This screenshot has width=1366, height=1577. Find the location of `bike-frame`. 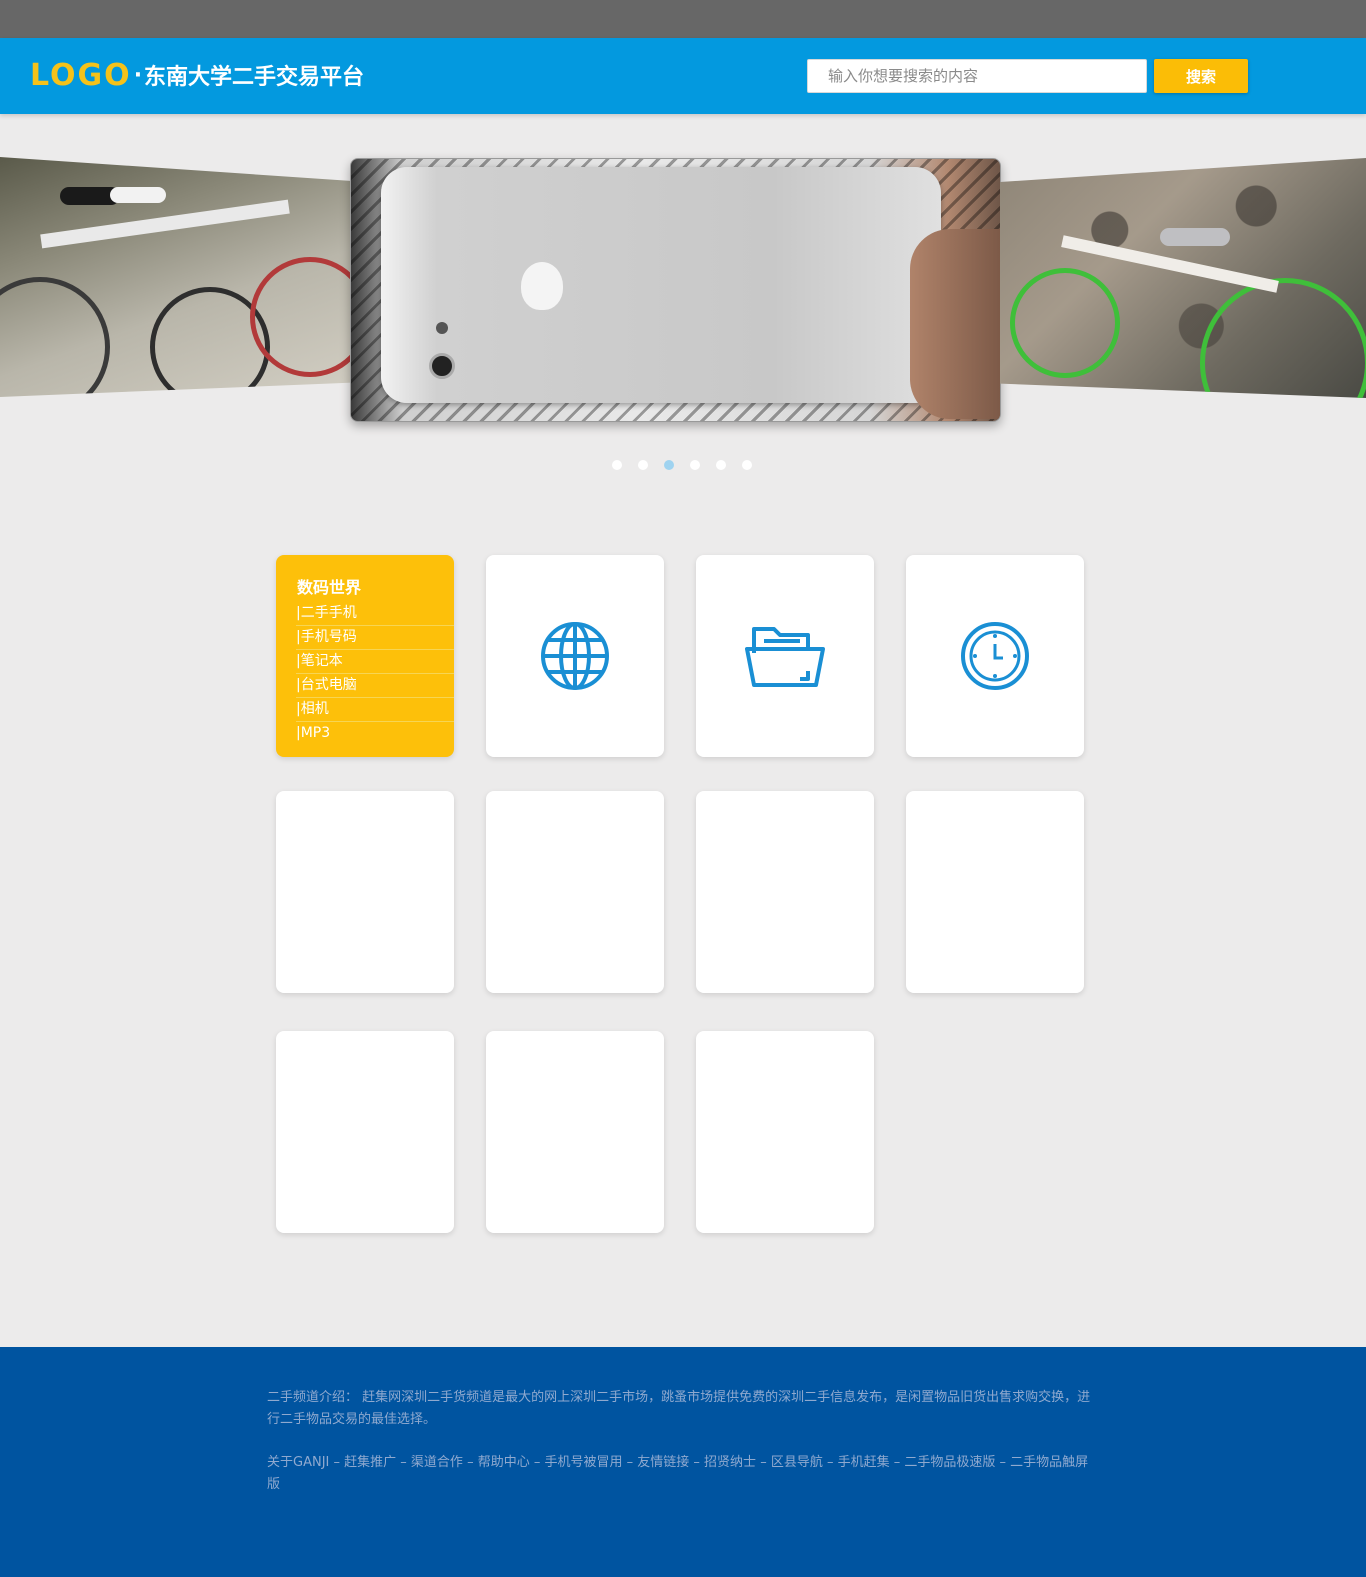

bike-frame is located at coordinates (165, 224).